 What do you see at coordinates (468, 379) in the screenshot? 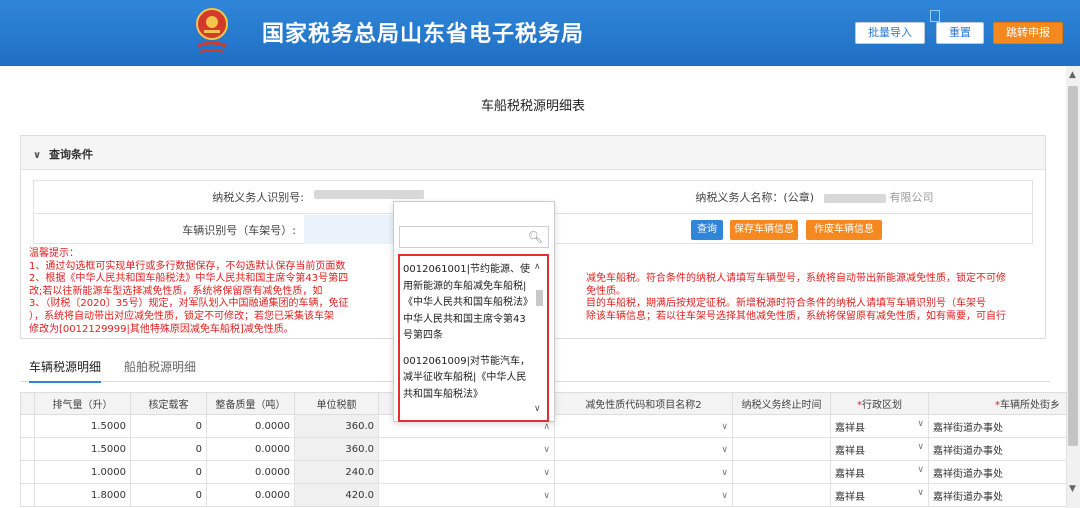
I see `dropdown-option: 0012061009|对节能汽车，减半征收车船税|《中华人民共和国车船税法》` at bounding box center [468, 379].